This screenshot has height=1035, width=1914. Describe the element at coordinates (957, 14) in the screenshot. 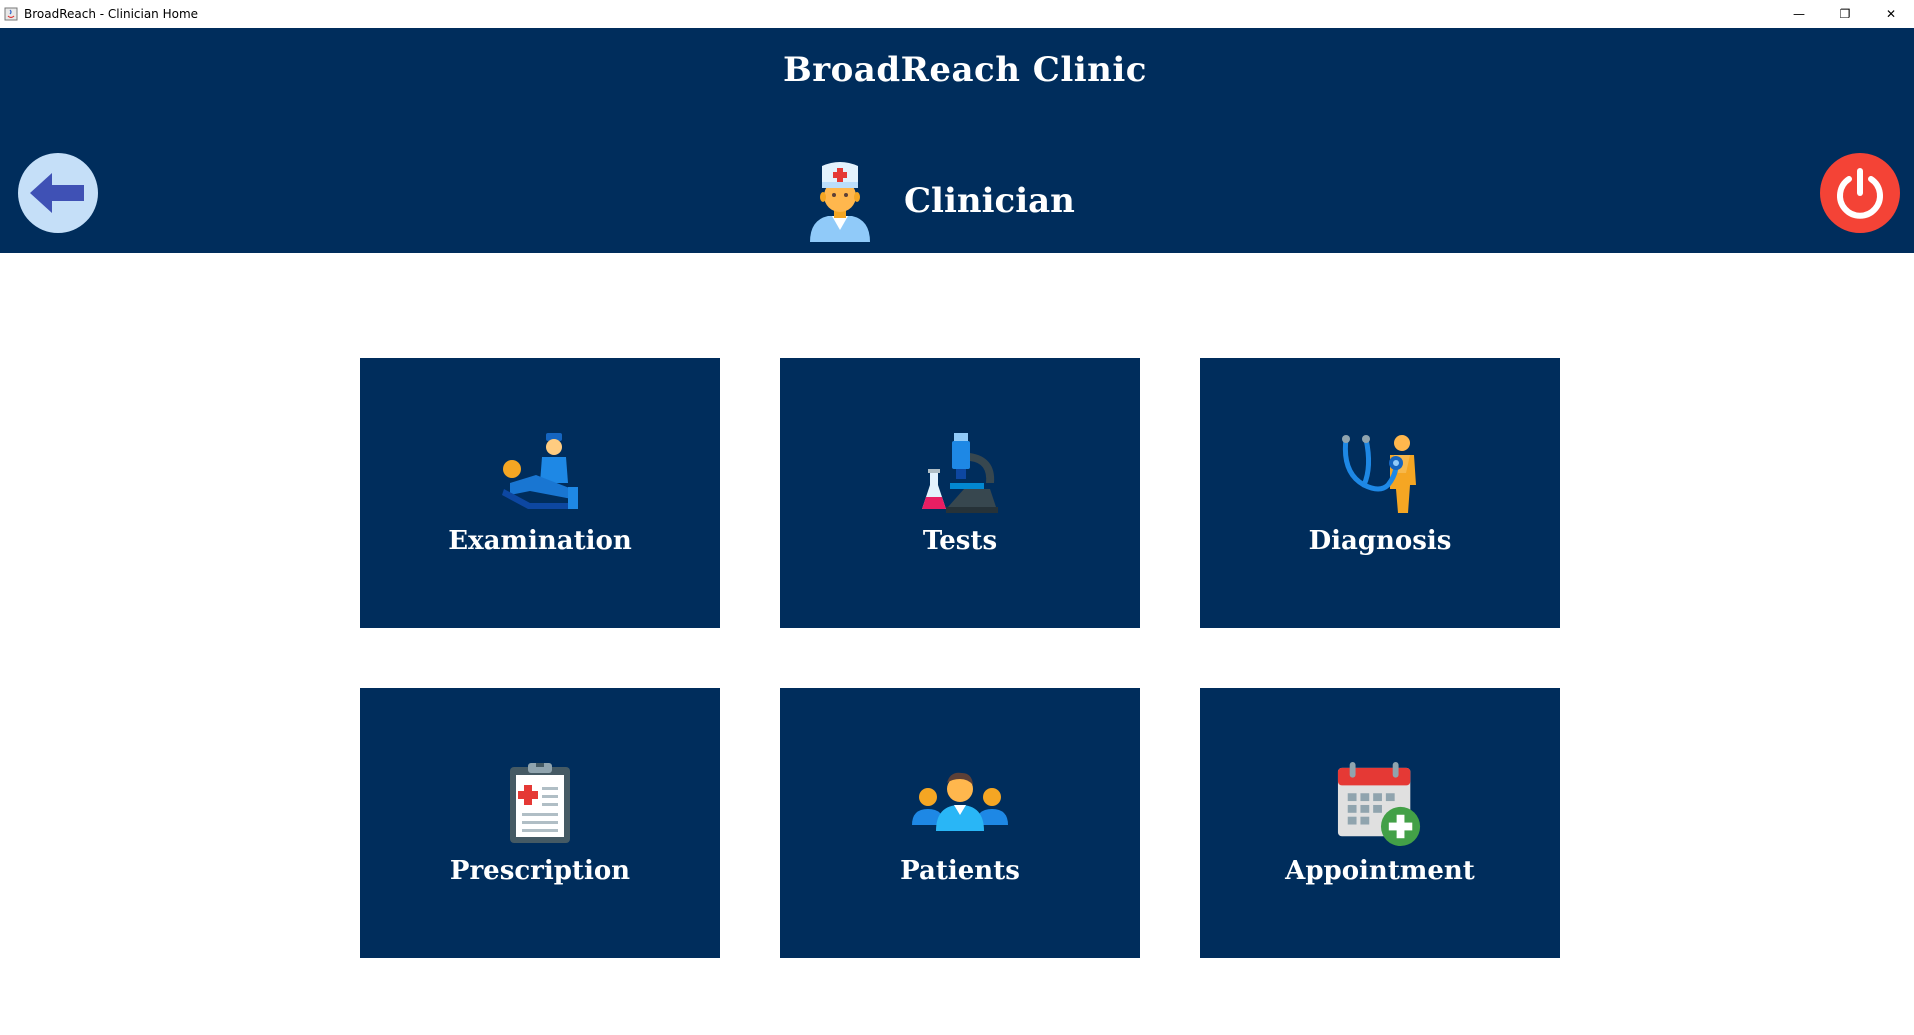

I see `window-titlebar: BroadReach - Clinician Home — ❐ ✕` at that location.